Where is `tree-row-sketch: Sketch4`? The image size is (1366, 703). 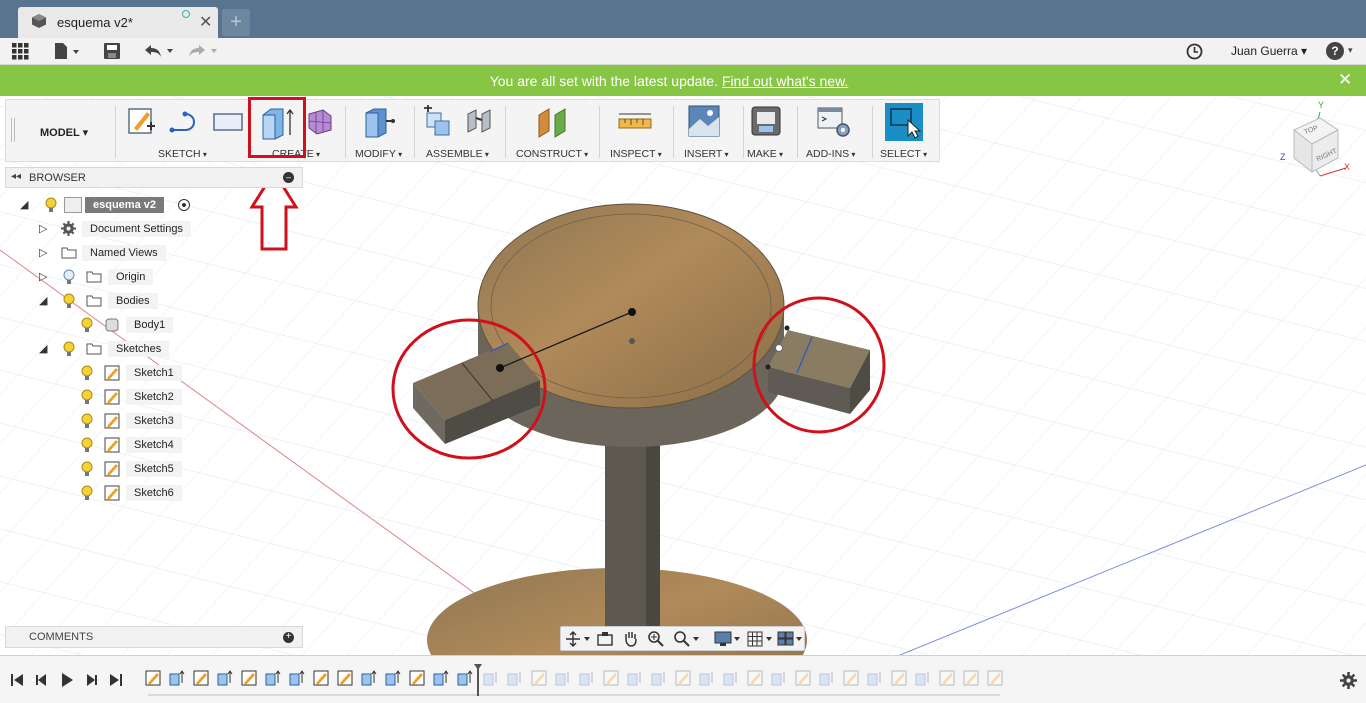 tree-row-sketch: Sketch4 is located at coordinates (154, 445).